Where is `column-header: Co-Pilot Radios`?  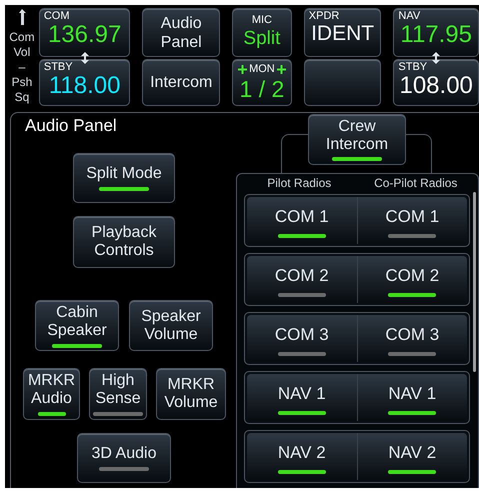
column-header: Co-Pilot Radios is located at coordinates (415, 183).